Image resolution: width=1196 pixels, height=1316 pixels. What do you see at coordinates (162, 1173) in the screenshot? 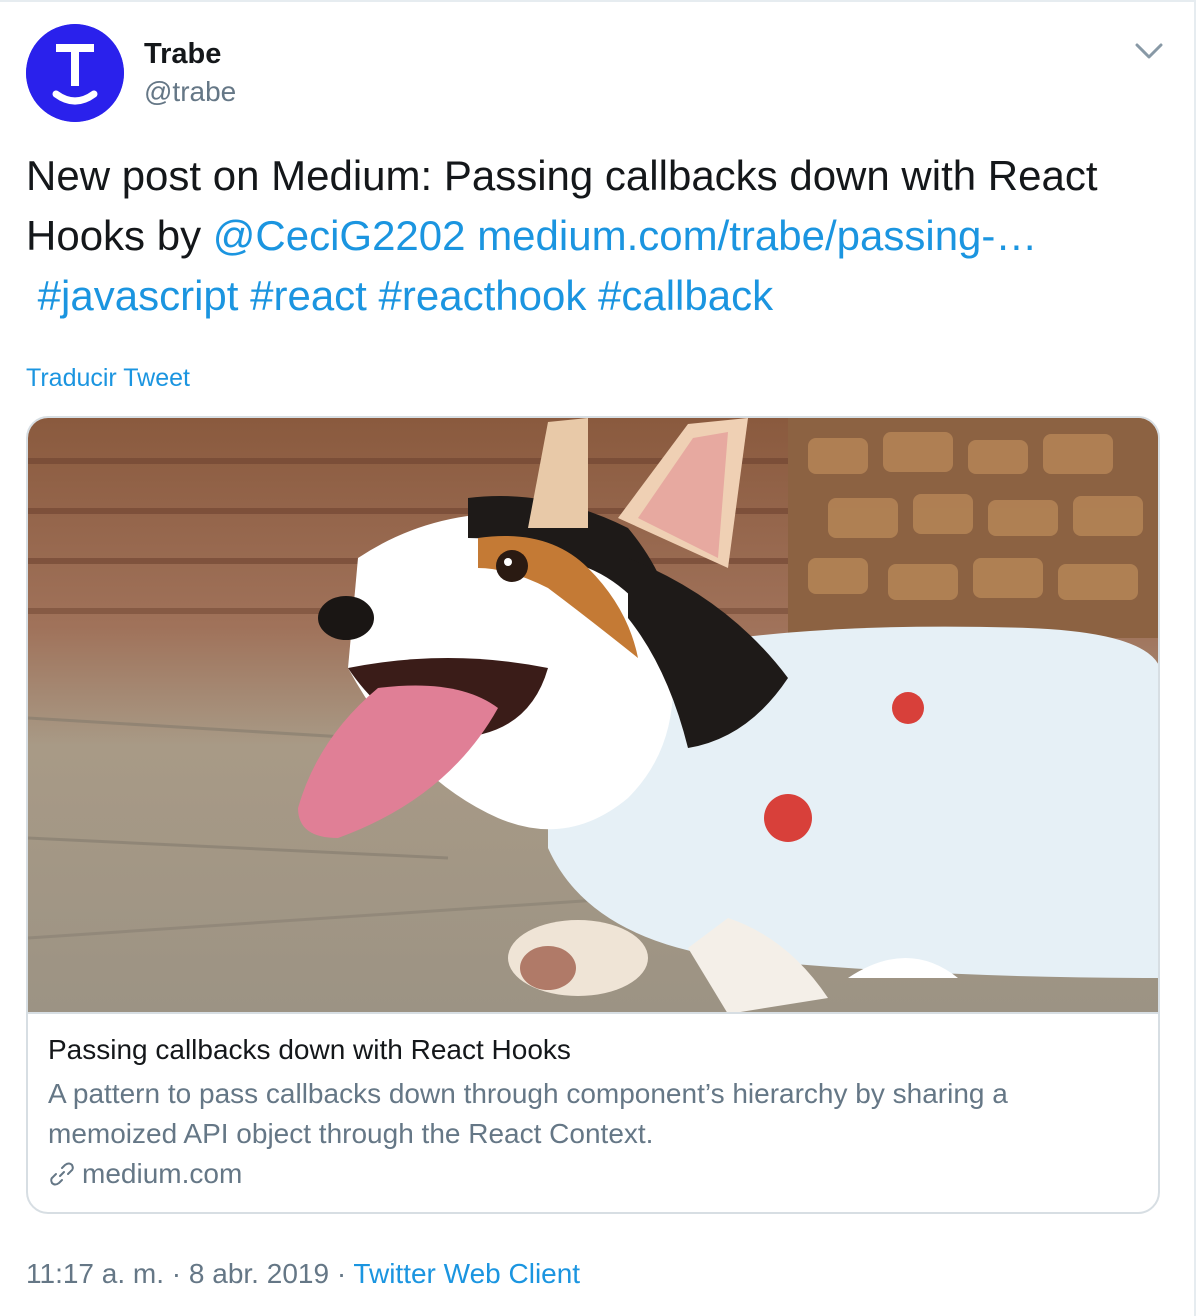
I see `card-domain-text: medium.com` at bounding box center [162, 1173].